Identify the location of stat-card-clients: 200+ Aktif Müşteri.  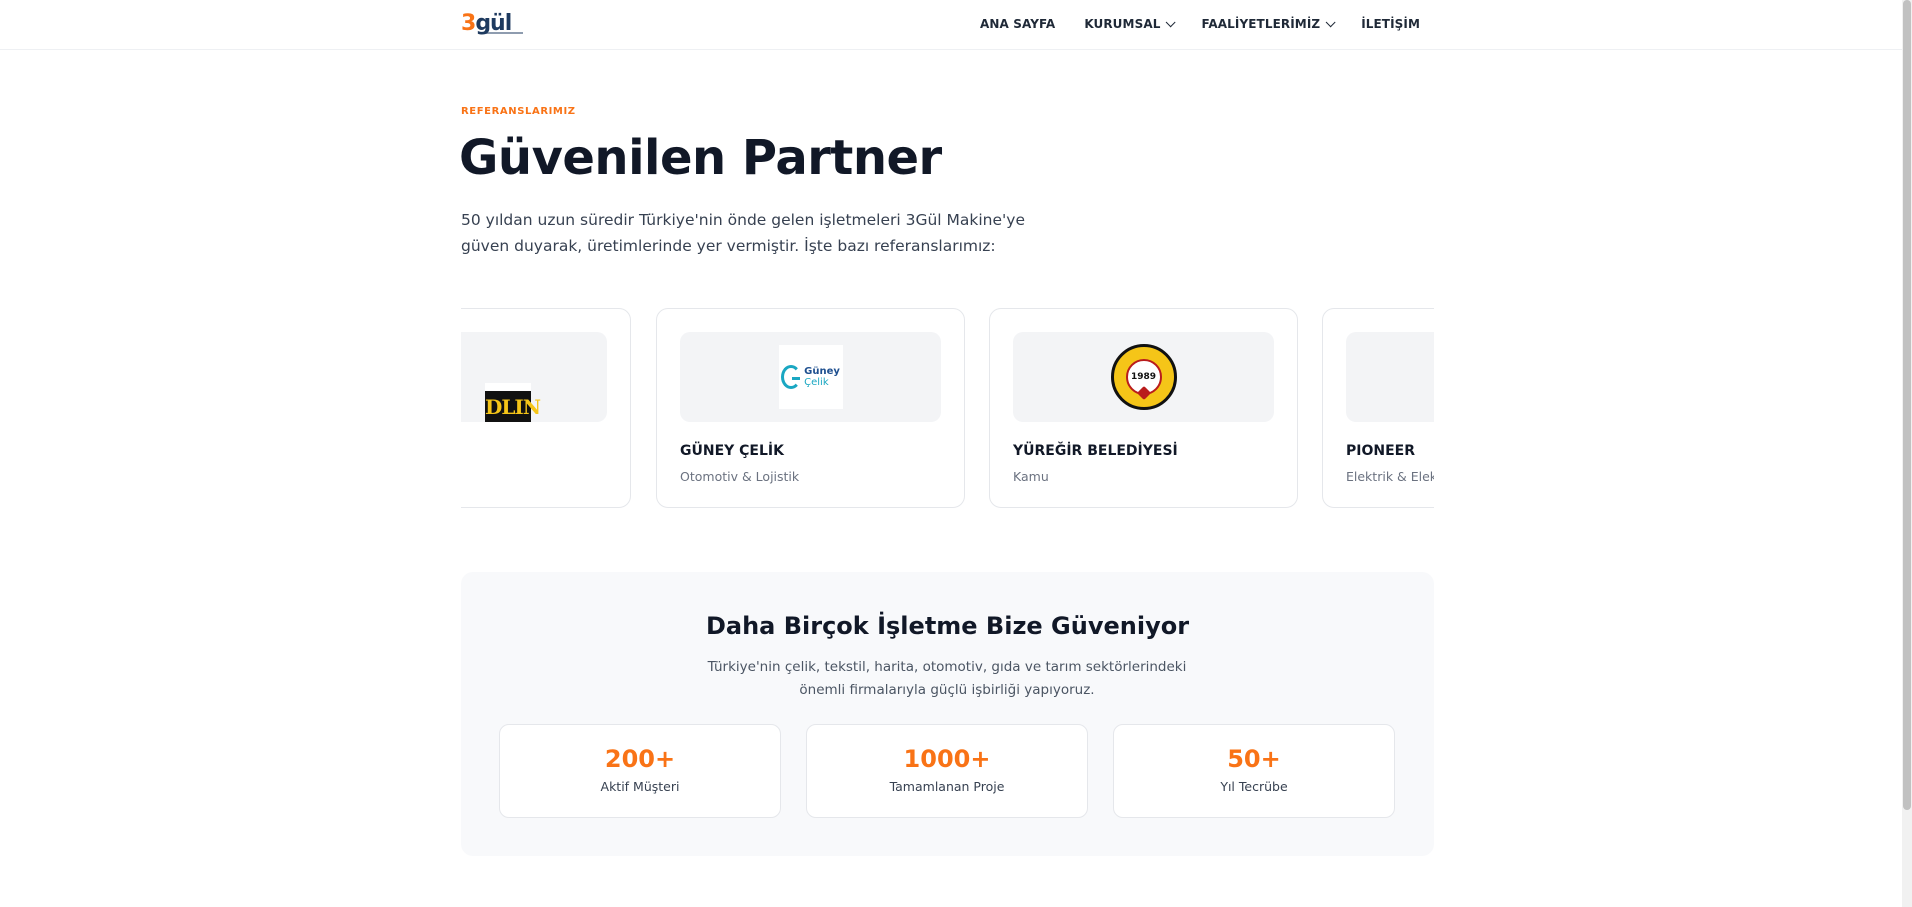
(640, 771).